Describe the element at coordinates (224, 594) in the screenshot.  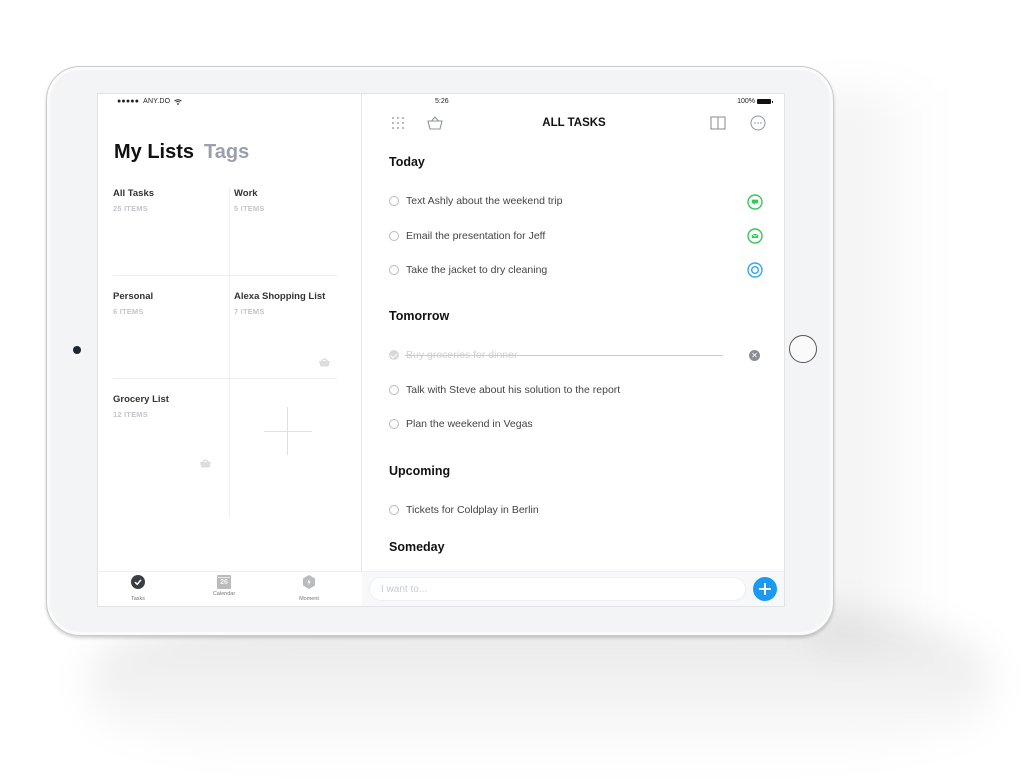
I see `tab-label: Calendar` at that location.